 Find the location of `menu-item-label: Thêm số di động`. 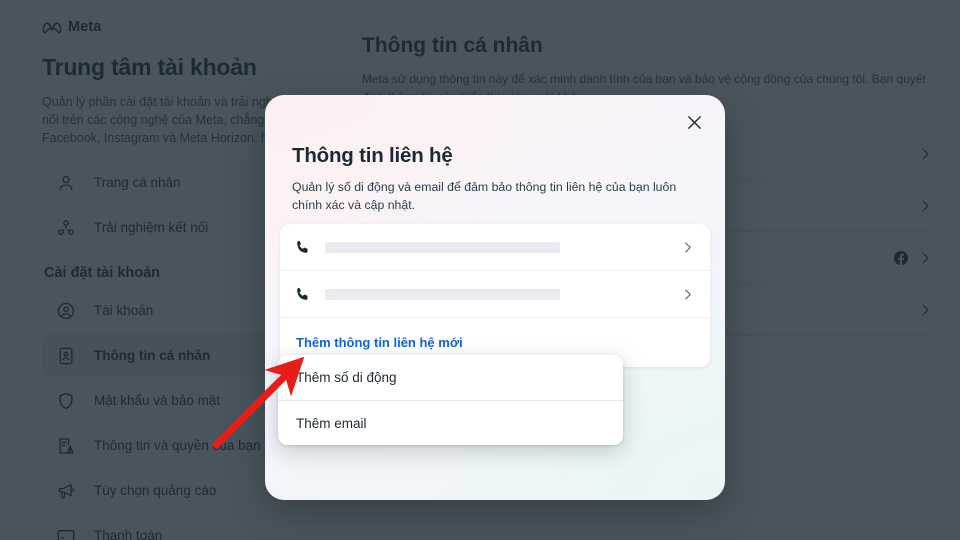

menu-item-label: Thêm số di động is located at coordinates (346, 377).